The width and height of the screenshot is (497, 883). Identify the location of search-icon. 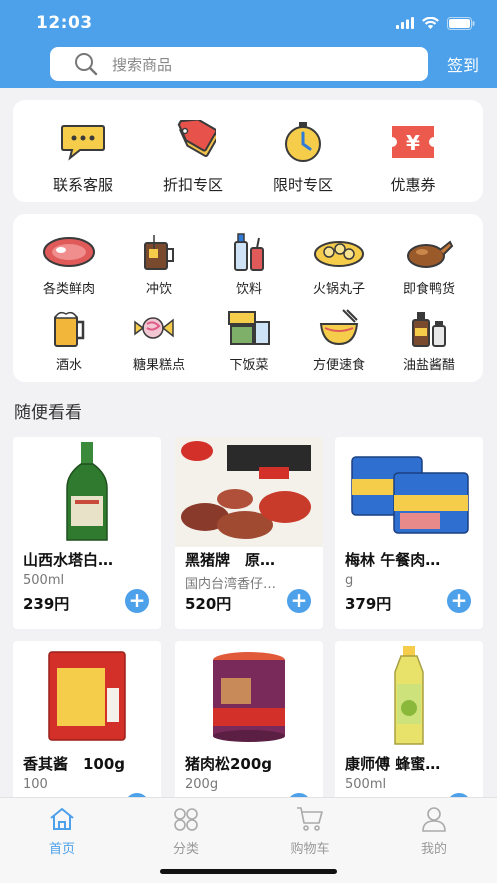
(86, 64).